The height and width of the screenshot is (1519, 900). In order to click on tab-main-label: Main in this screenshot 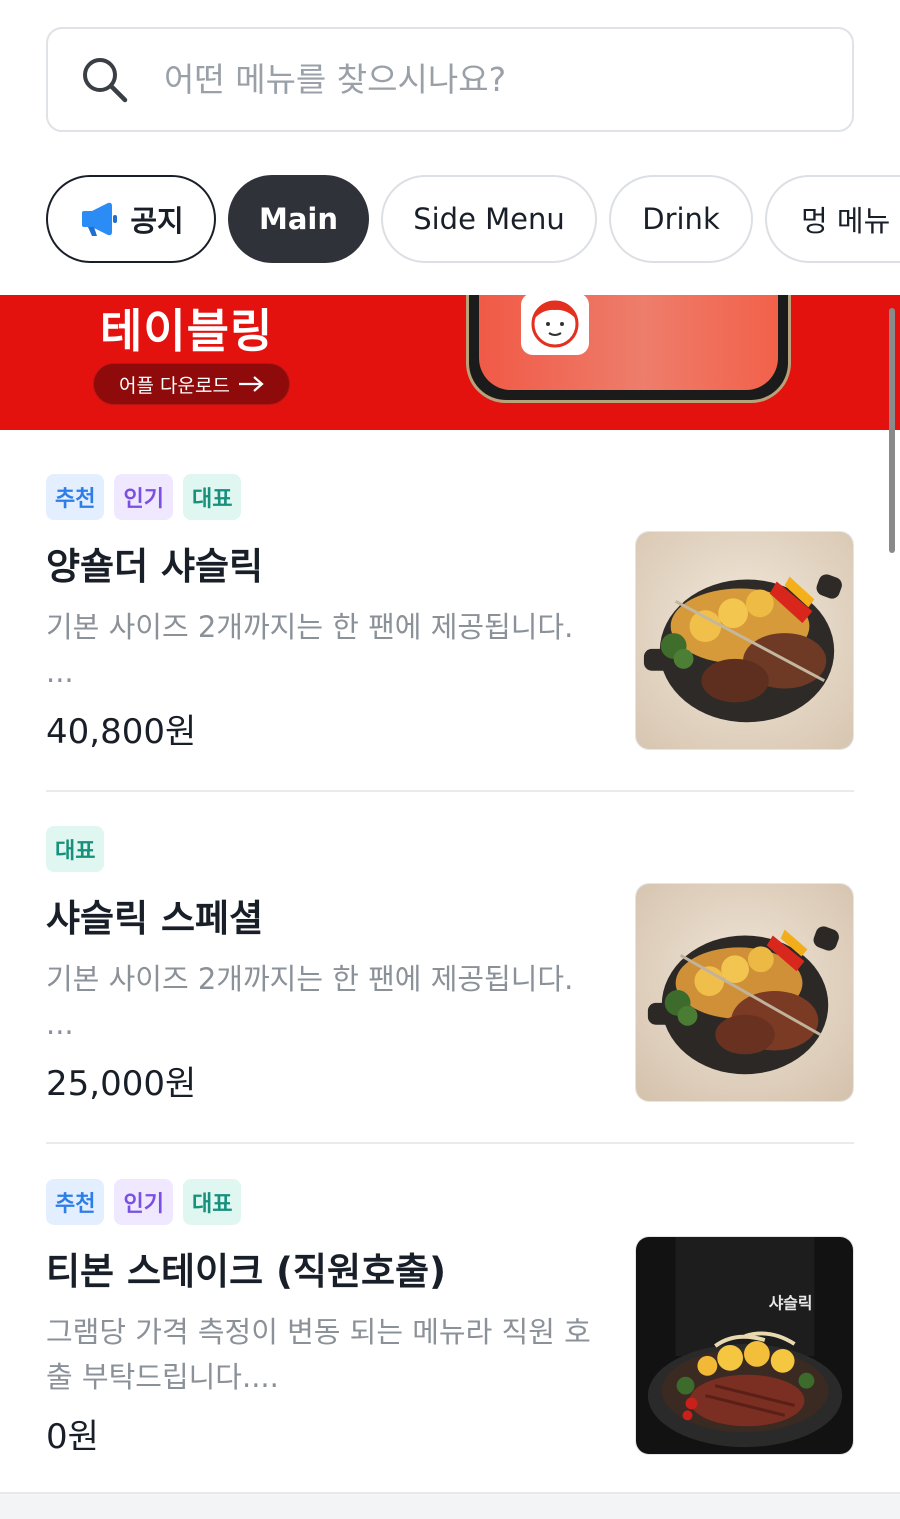, I will do `click(298, 219)`.